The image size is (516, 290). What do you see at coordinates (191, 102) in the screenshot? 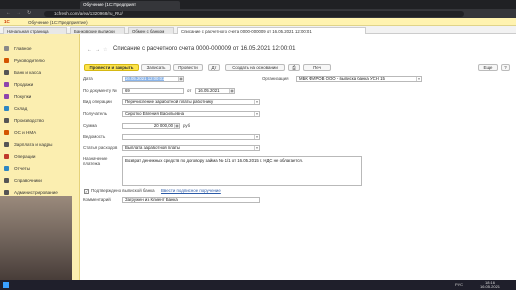
I see `op-type-field: Перечисление заработной платы работнику ▾` at bounding box center [191, 102].